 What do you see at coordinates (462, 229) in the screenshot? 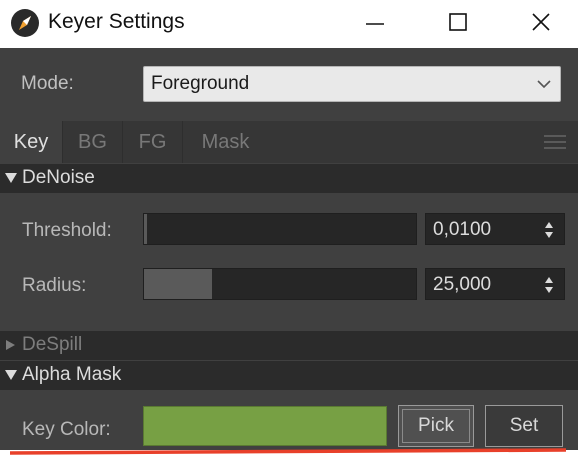
I see `threshold-value: 0,0100` at bounding box center [462, 229].